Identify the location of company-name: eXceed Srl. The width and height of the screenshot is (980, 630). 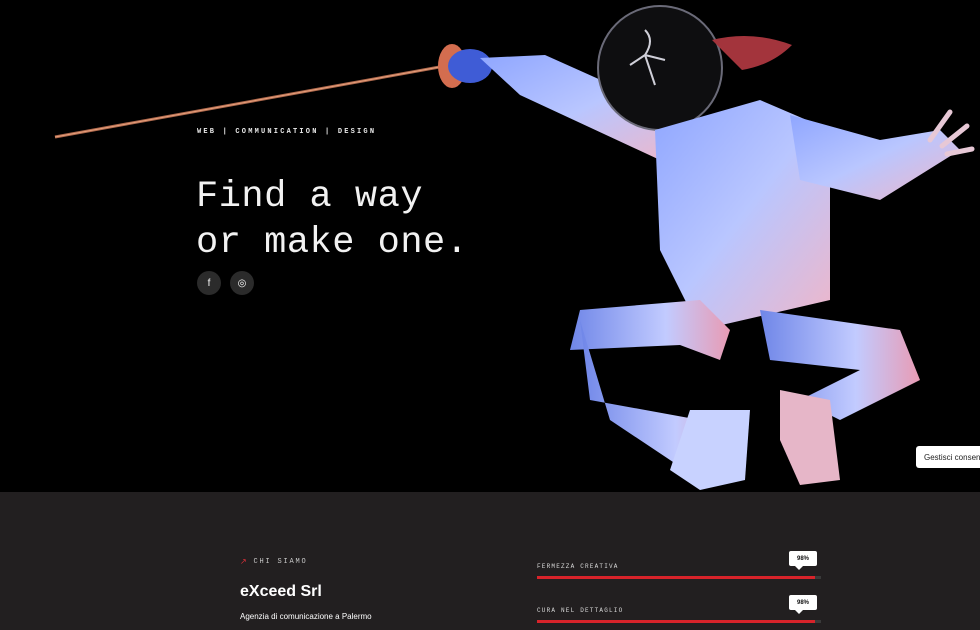
(281, 591).